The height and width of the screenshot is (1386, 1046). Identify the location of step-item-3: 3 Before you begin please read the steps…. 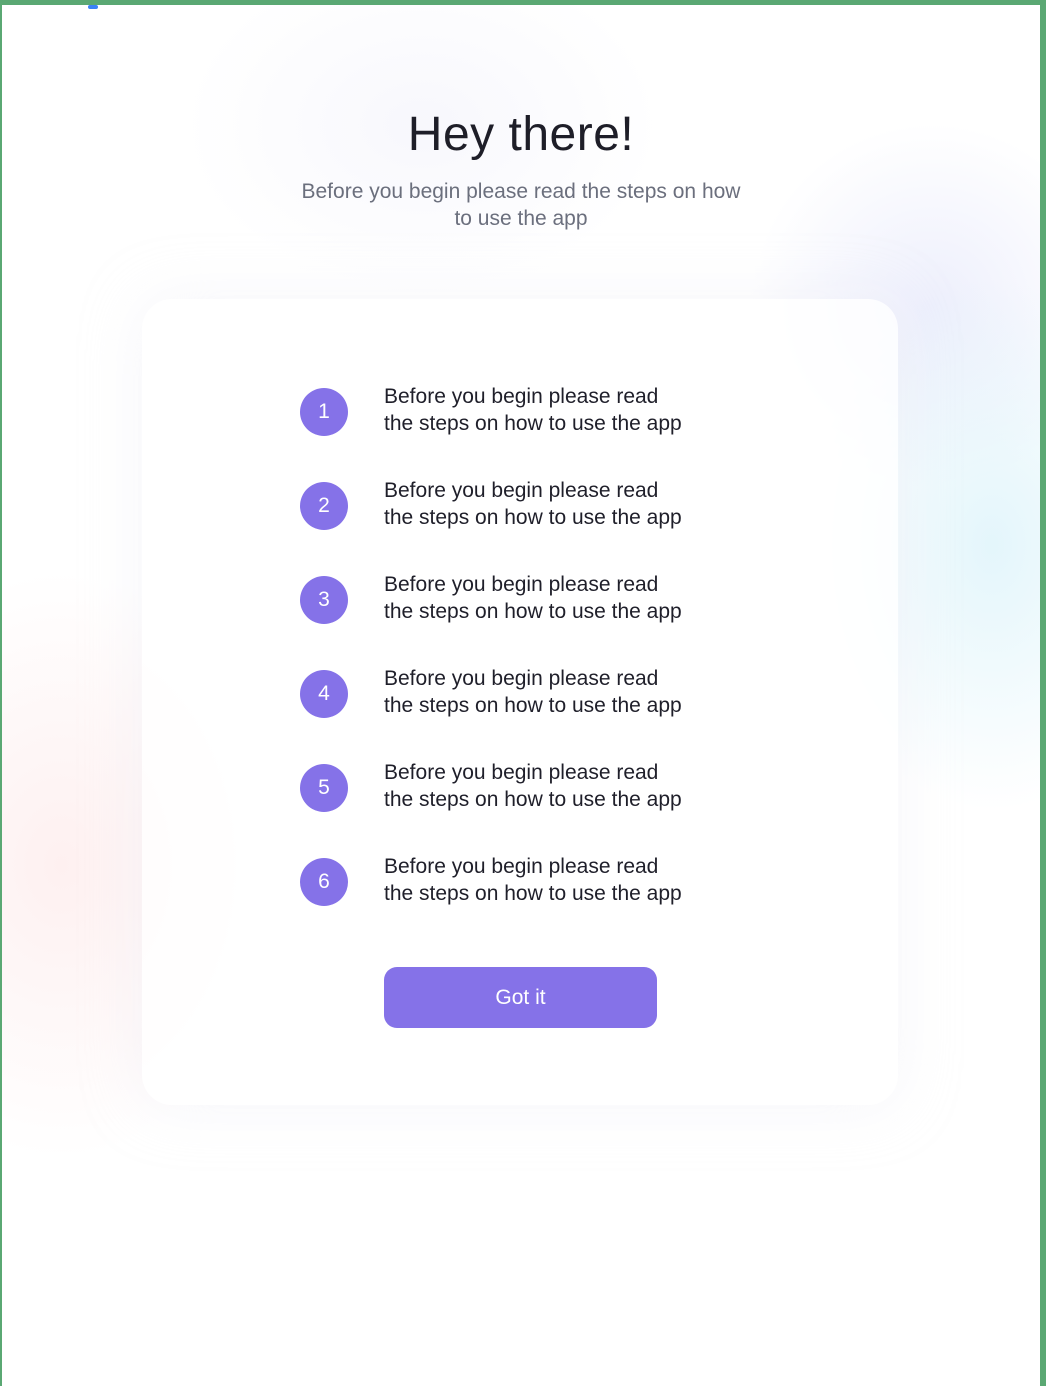
(530, 602).